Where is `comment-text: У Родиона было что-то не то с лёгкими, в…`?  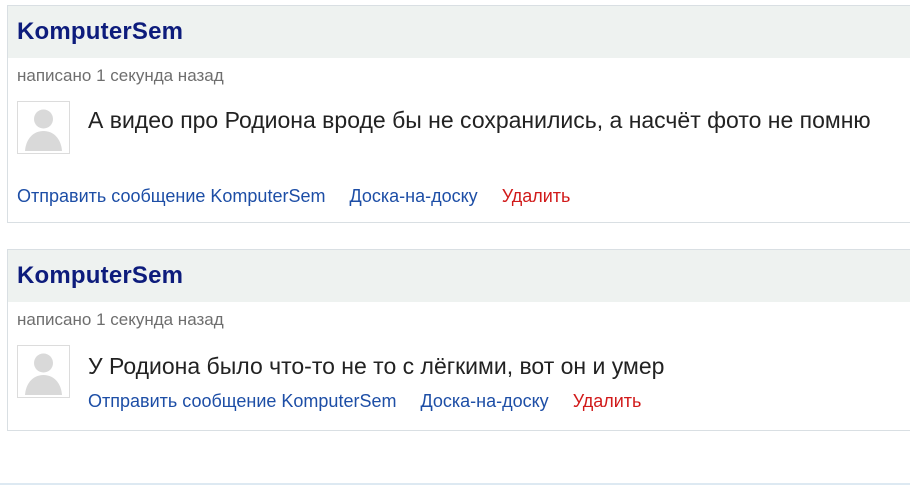
comment-text: У Родиона было что-то не то с лёгкими, в… is located at coordinates (376, 366).